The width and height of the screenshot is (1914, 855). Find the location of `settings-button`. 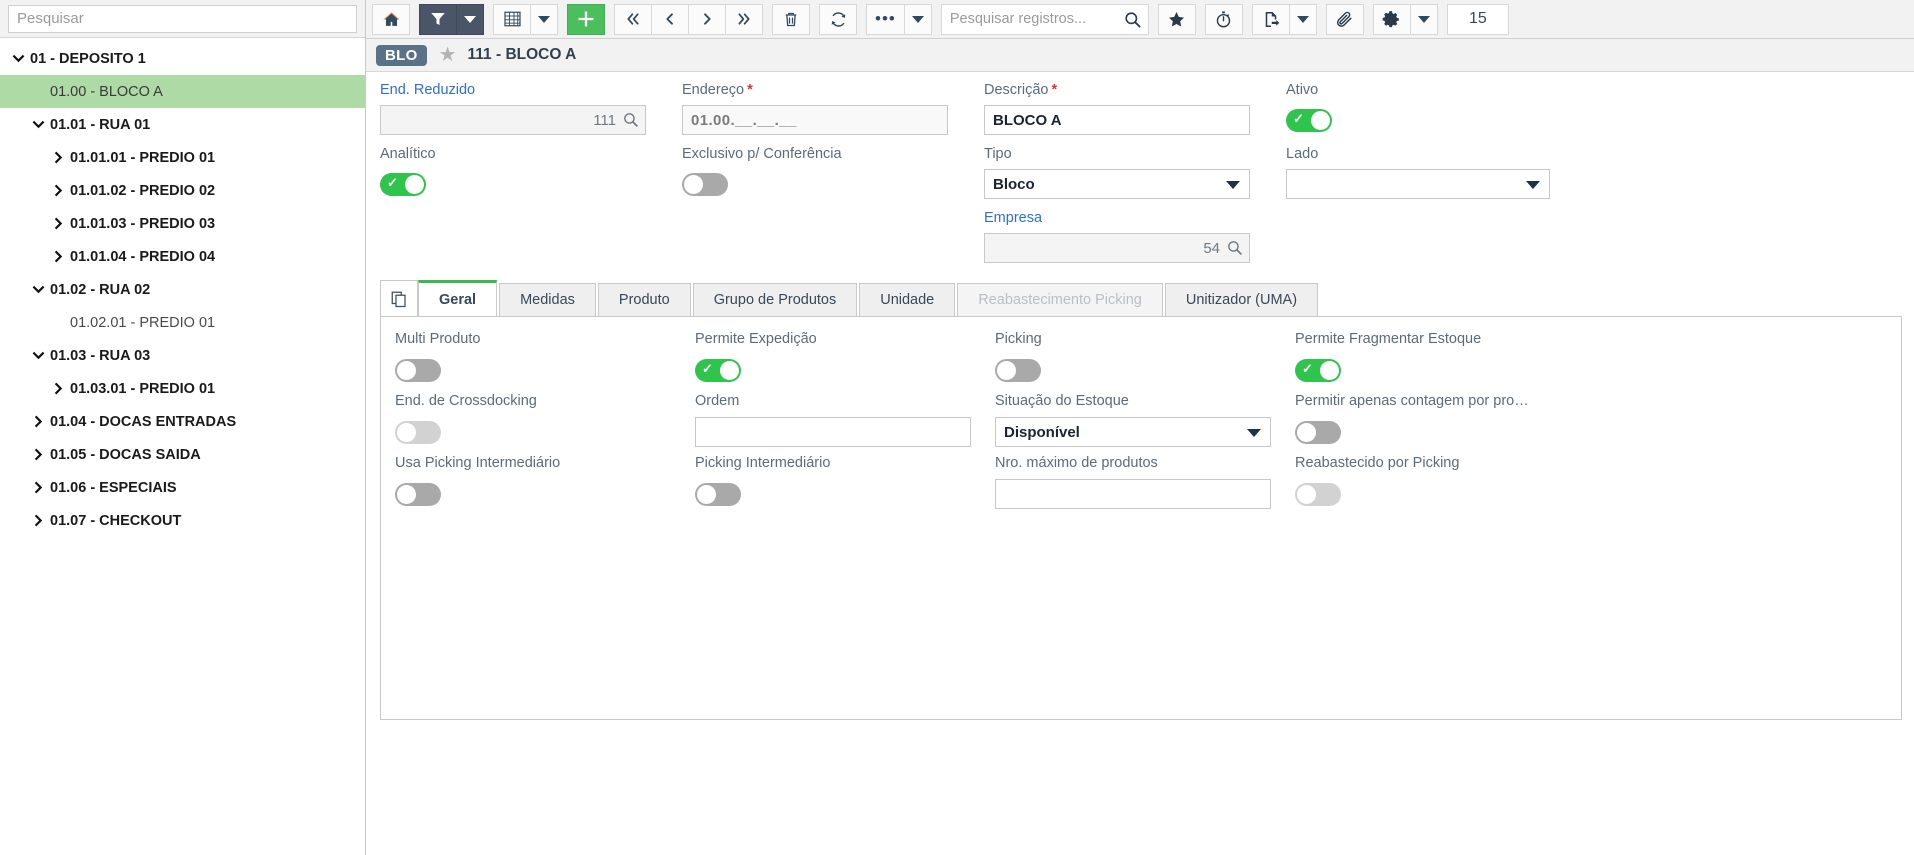

settings-button is located at coordinates (1391, 19).